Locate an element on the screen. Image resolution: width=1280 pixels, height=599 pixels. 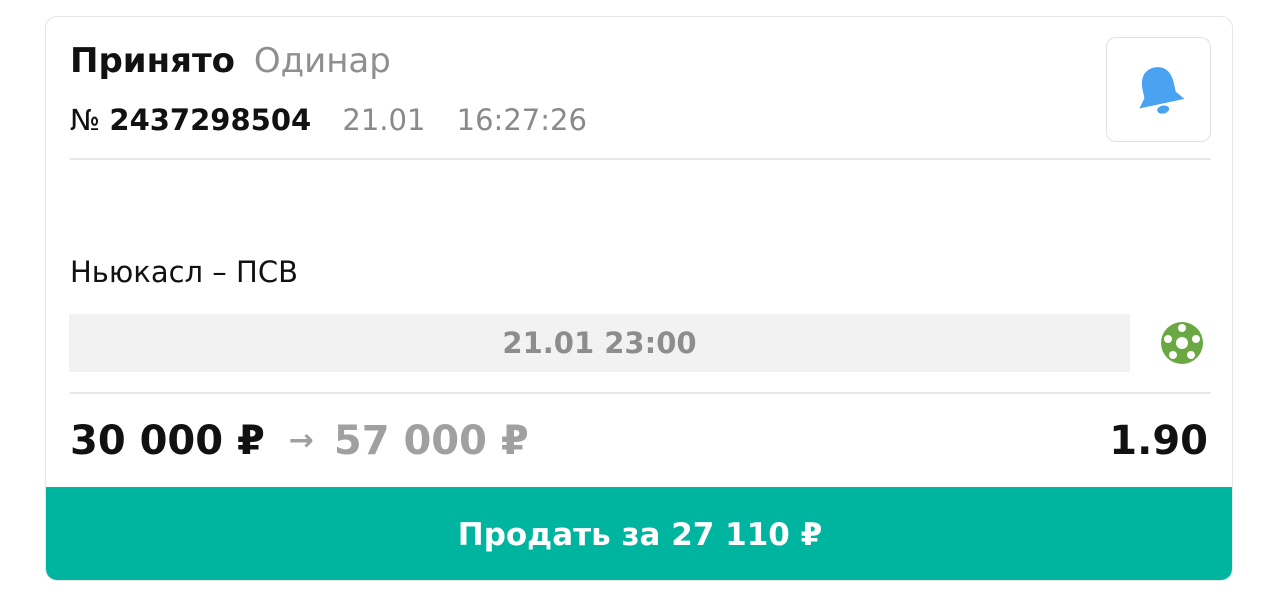
sell-button: Продать за 27 110 ₽ is located at coordinates (639, 533).